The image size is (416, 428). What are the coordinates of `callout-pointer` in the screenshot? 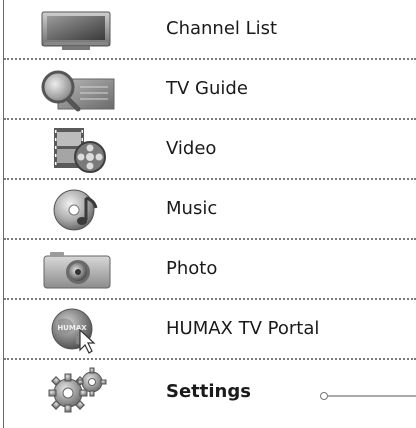 It's located at (368, 396).